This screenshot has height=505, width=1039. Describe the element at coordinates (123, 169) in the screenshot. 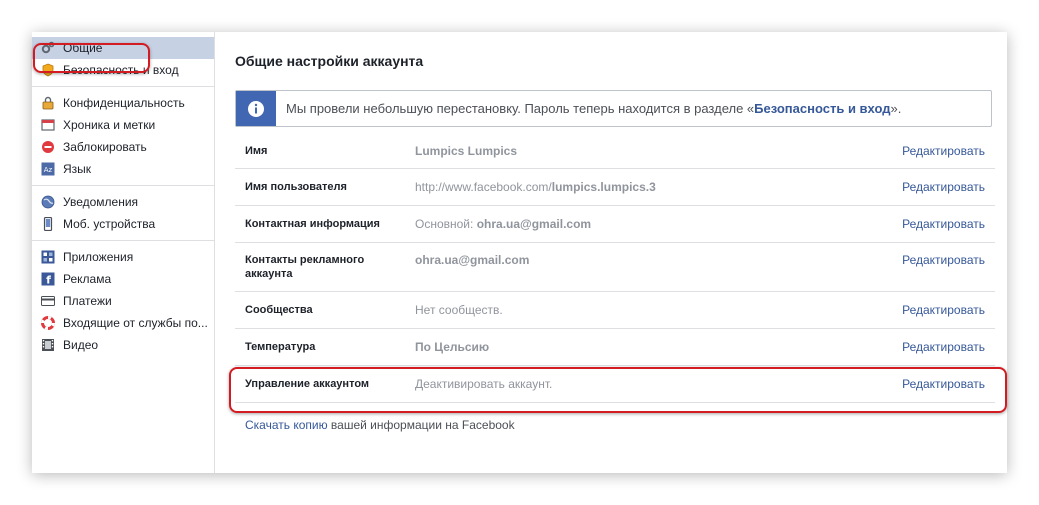

I see `sidebar-item-language: Az Язык` at that location.